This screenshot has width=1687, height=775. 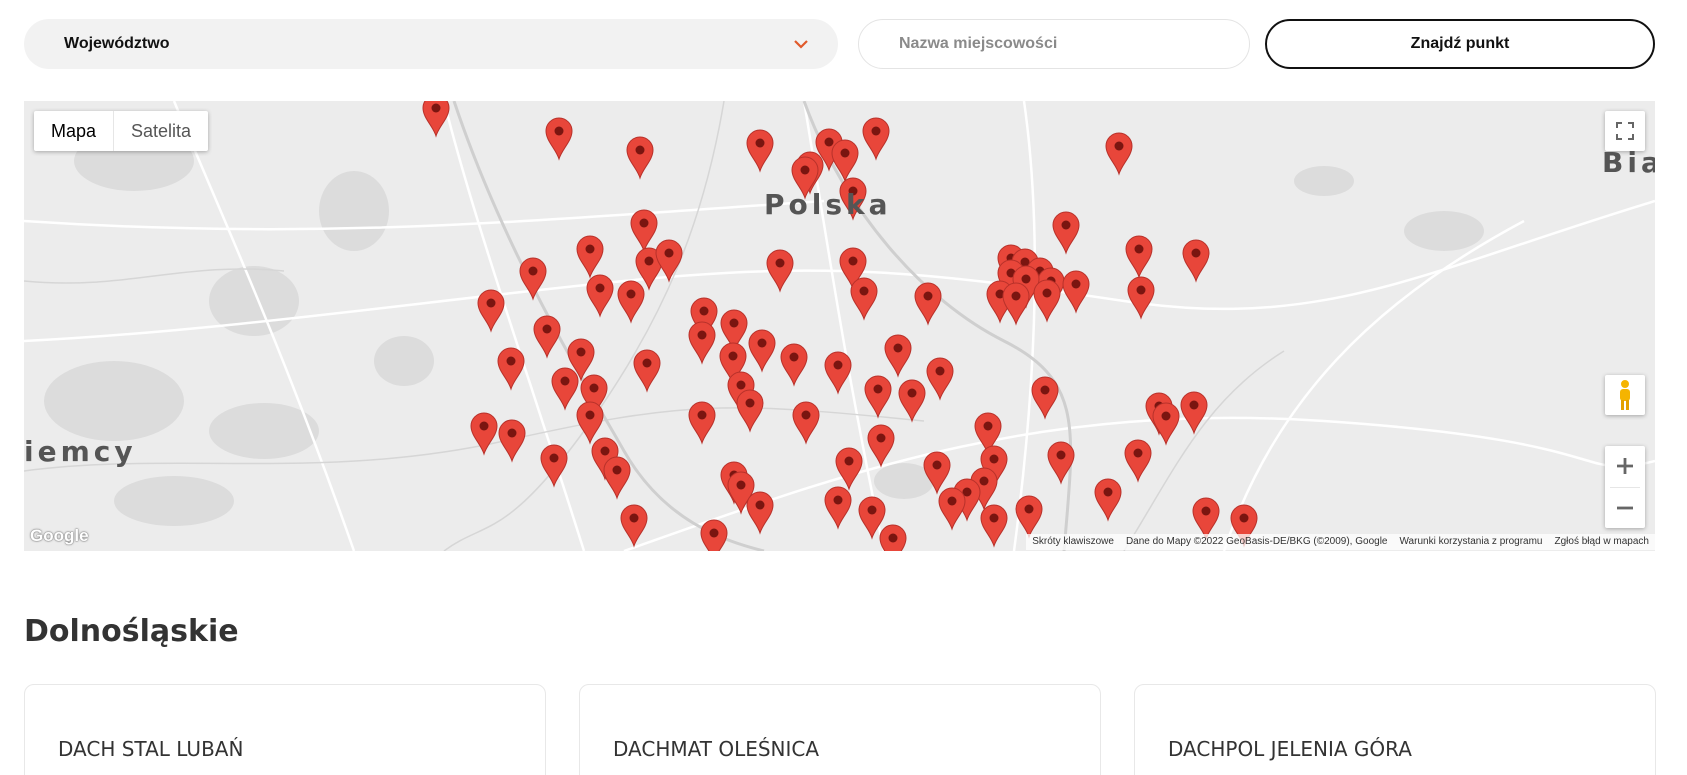 What do you see at coordinates (1470, 542) in the screenshot?
I see `terms-link: Warunki korzystania z programu` at bounding box center [1470, 542].